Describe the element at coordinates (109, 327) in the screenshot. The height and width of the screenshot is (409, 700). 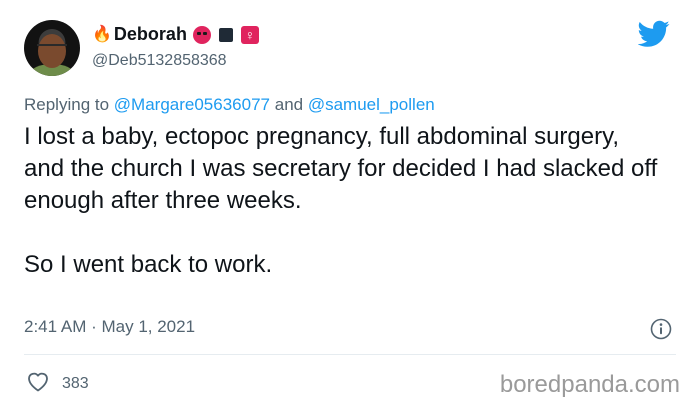
I see `tweet-timestamp: 2:41 AM · May 1, 2021` at that location.